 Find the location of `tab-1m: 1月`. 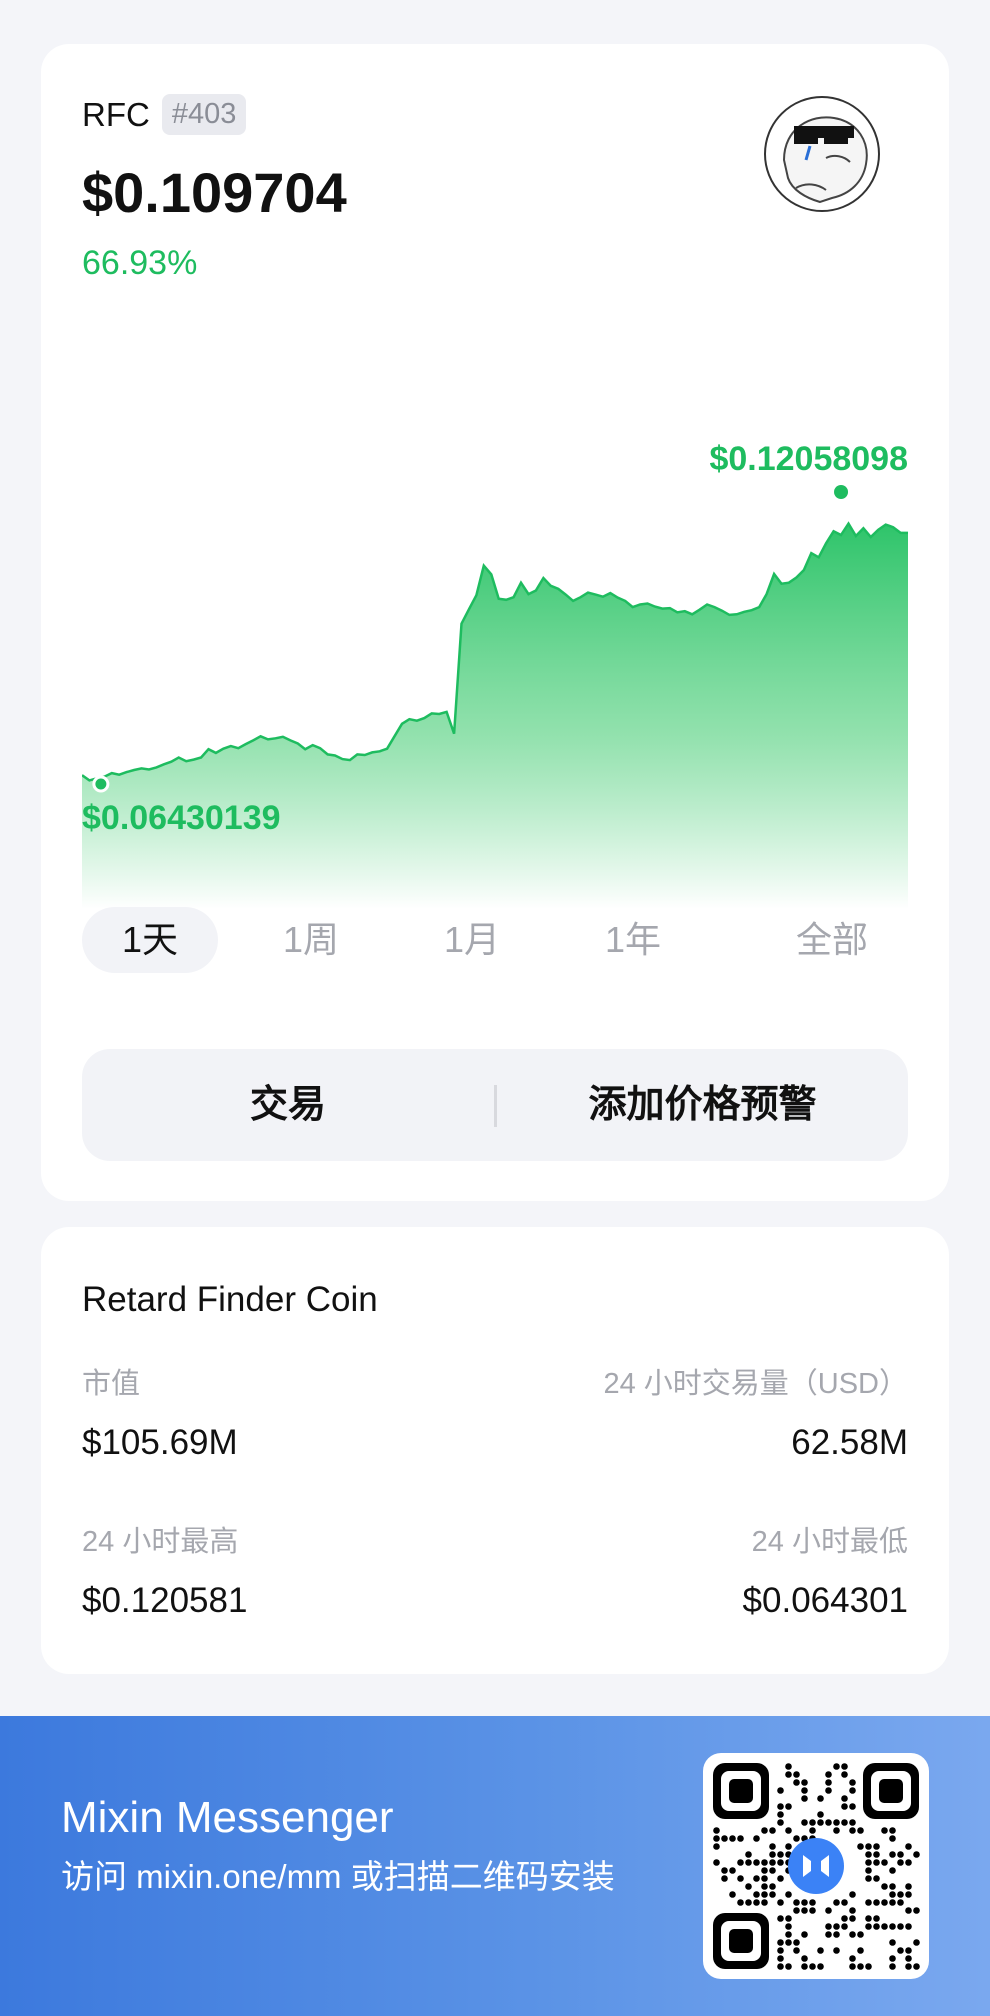

tab-1m: 1月 is located at coordinates (472, 940).